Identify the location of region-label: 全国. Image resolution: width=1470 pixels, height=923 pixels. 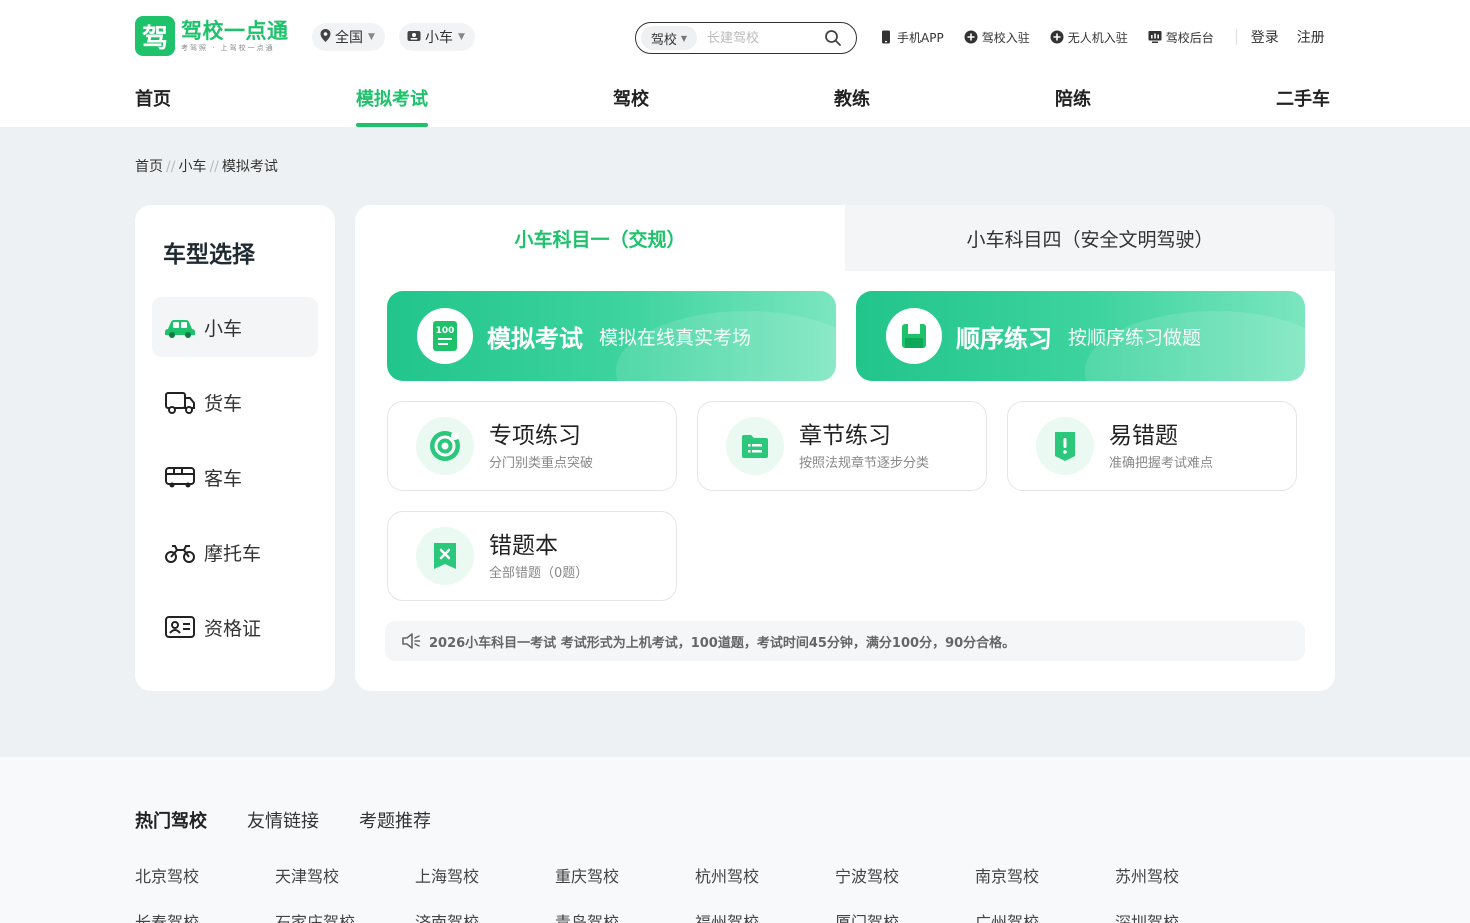
(349, 38).